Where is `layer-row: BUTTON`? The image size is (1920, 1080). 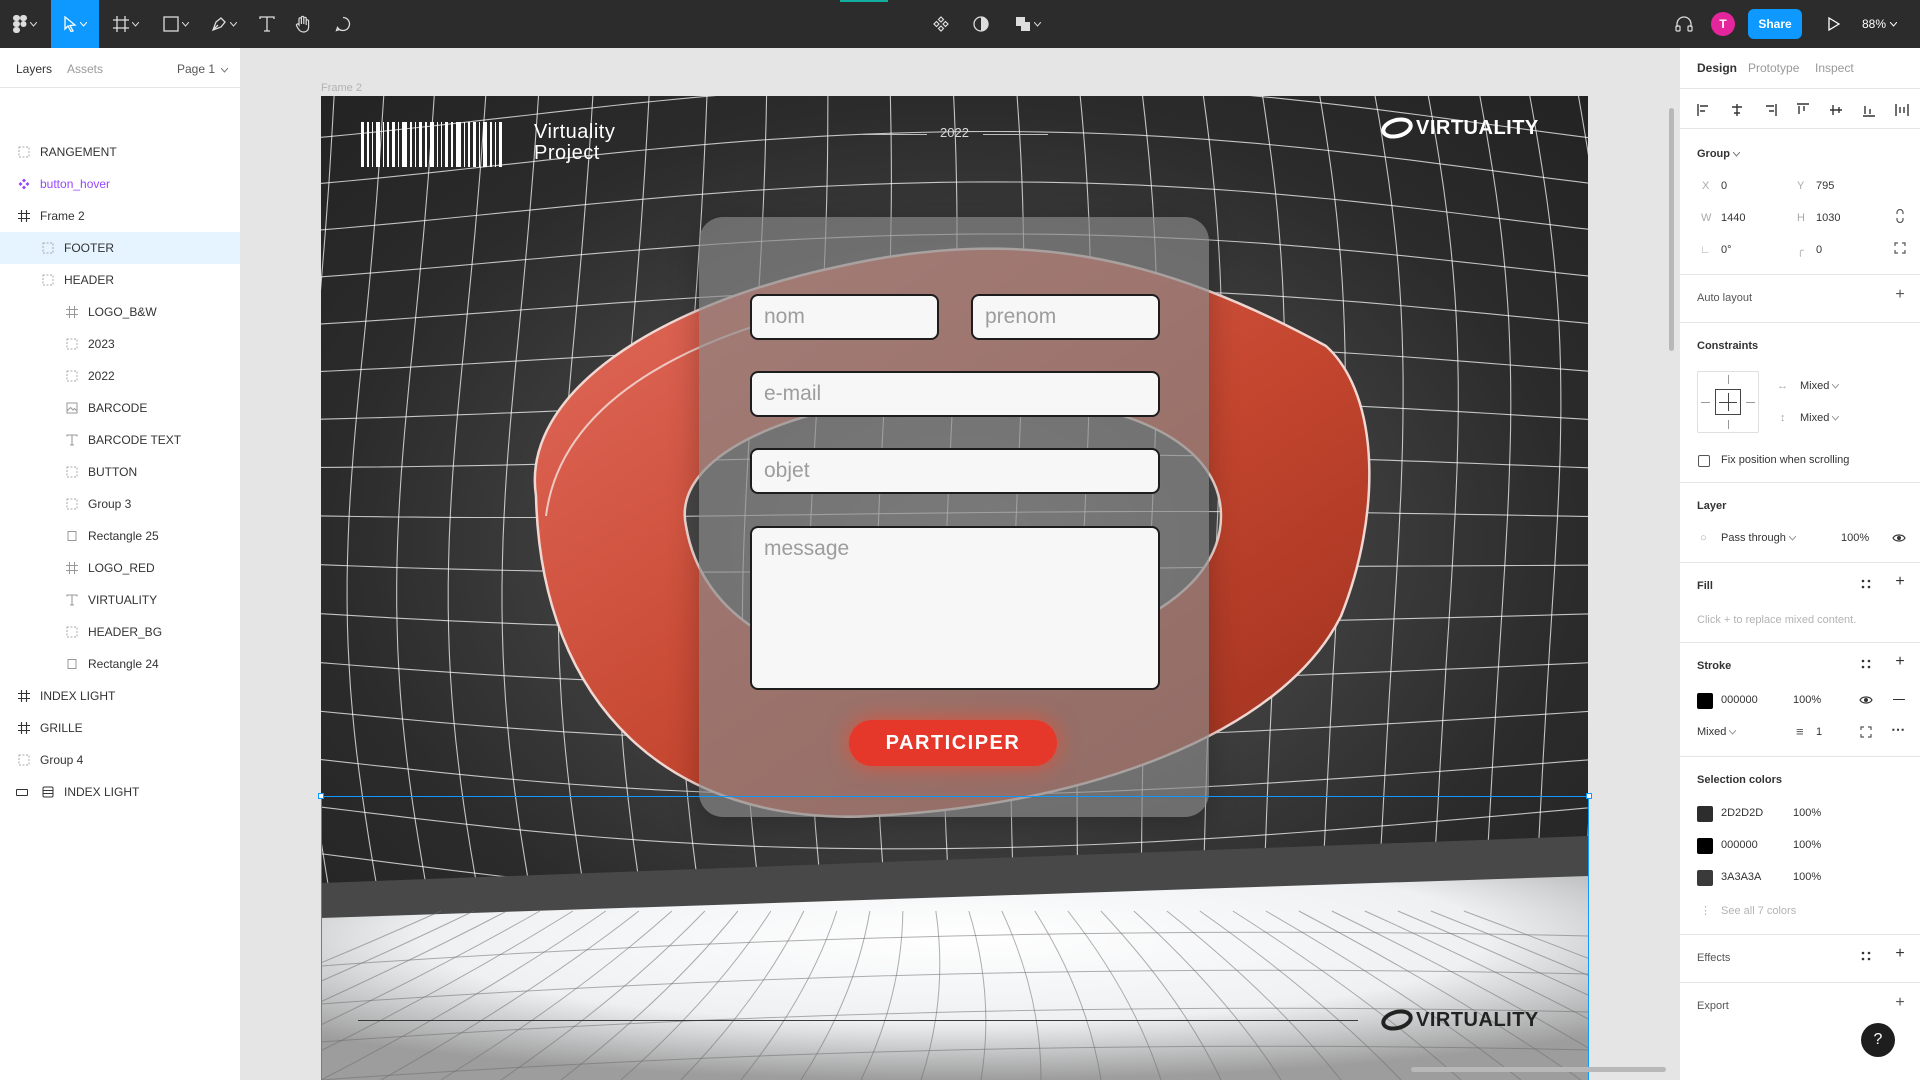 layer-row: BUTTON is located at coordinates (120, 472).